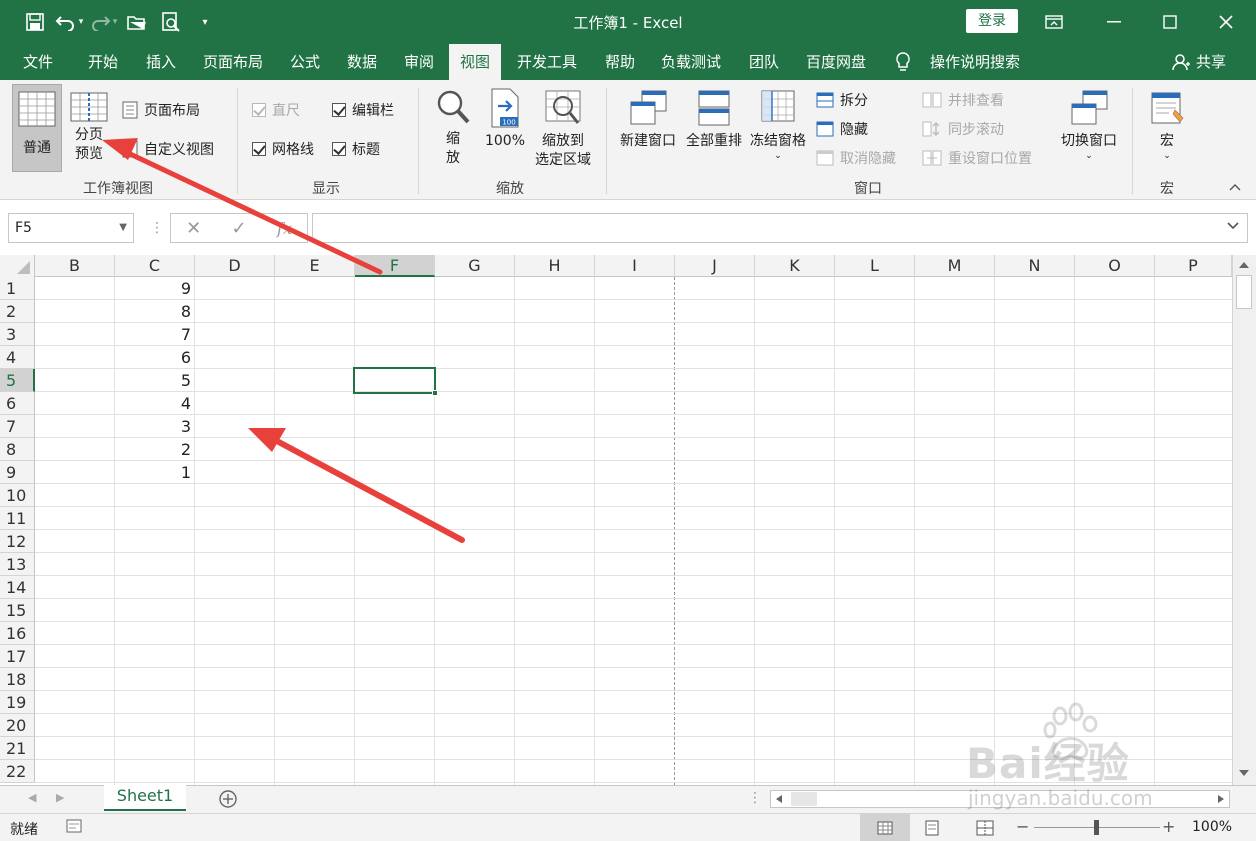 This screenshot has height=841, width=1256. I want to click on cell-c1: 9, so click(153, 288).